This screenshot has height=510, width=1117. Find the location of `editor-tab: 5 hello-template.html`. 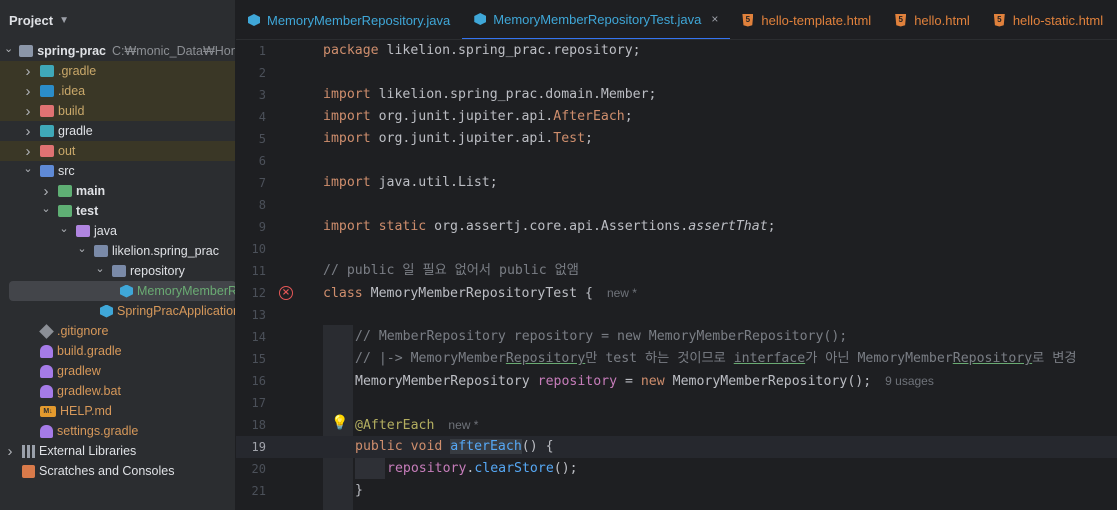

editor-tab: 5 hello-template.html is located at coordinates (806, 19).